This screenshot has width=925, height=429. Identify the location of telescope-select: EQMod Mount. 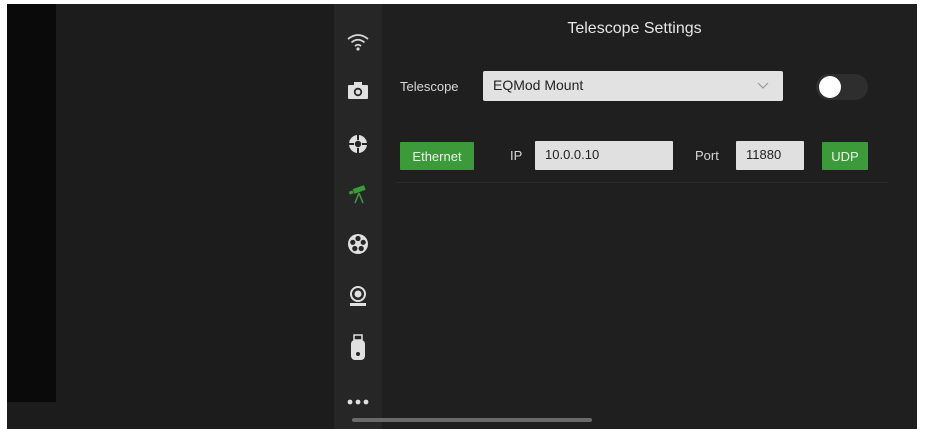
(633, 86).